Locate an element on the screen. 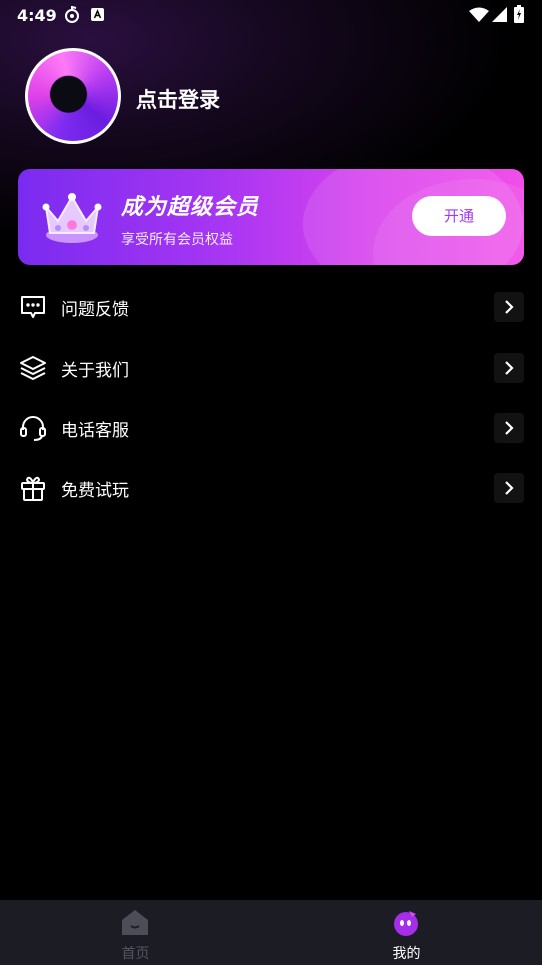 This screenshot has height=965, width=542. tab-mine: 我的 is located at coordinates (406, 932).